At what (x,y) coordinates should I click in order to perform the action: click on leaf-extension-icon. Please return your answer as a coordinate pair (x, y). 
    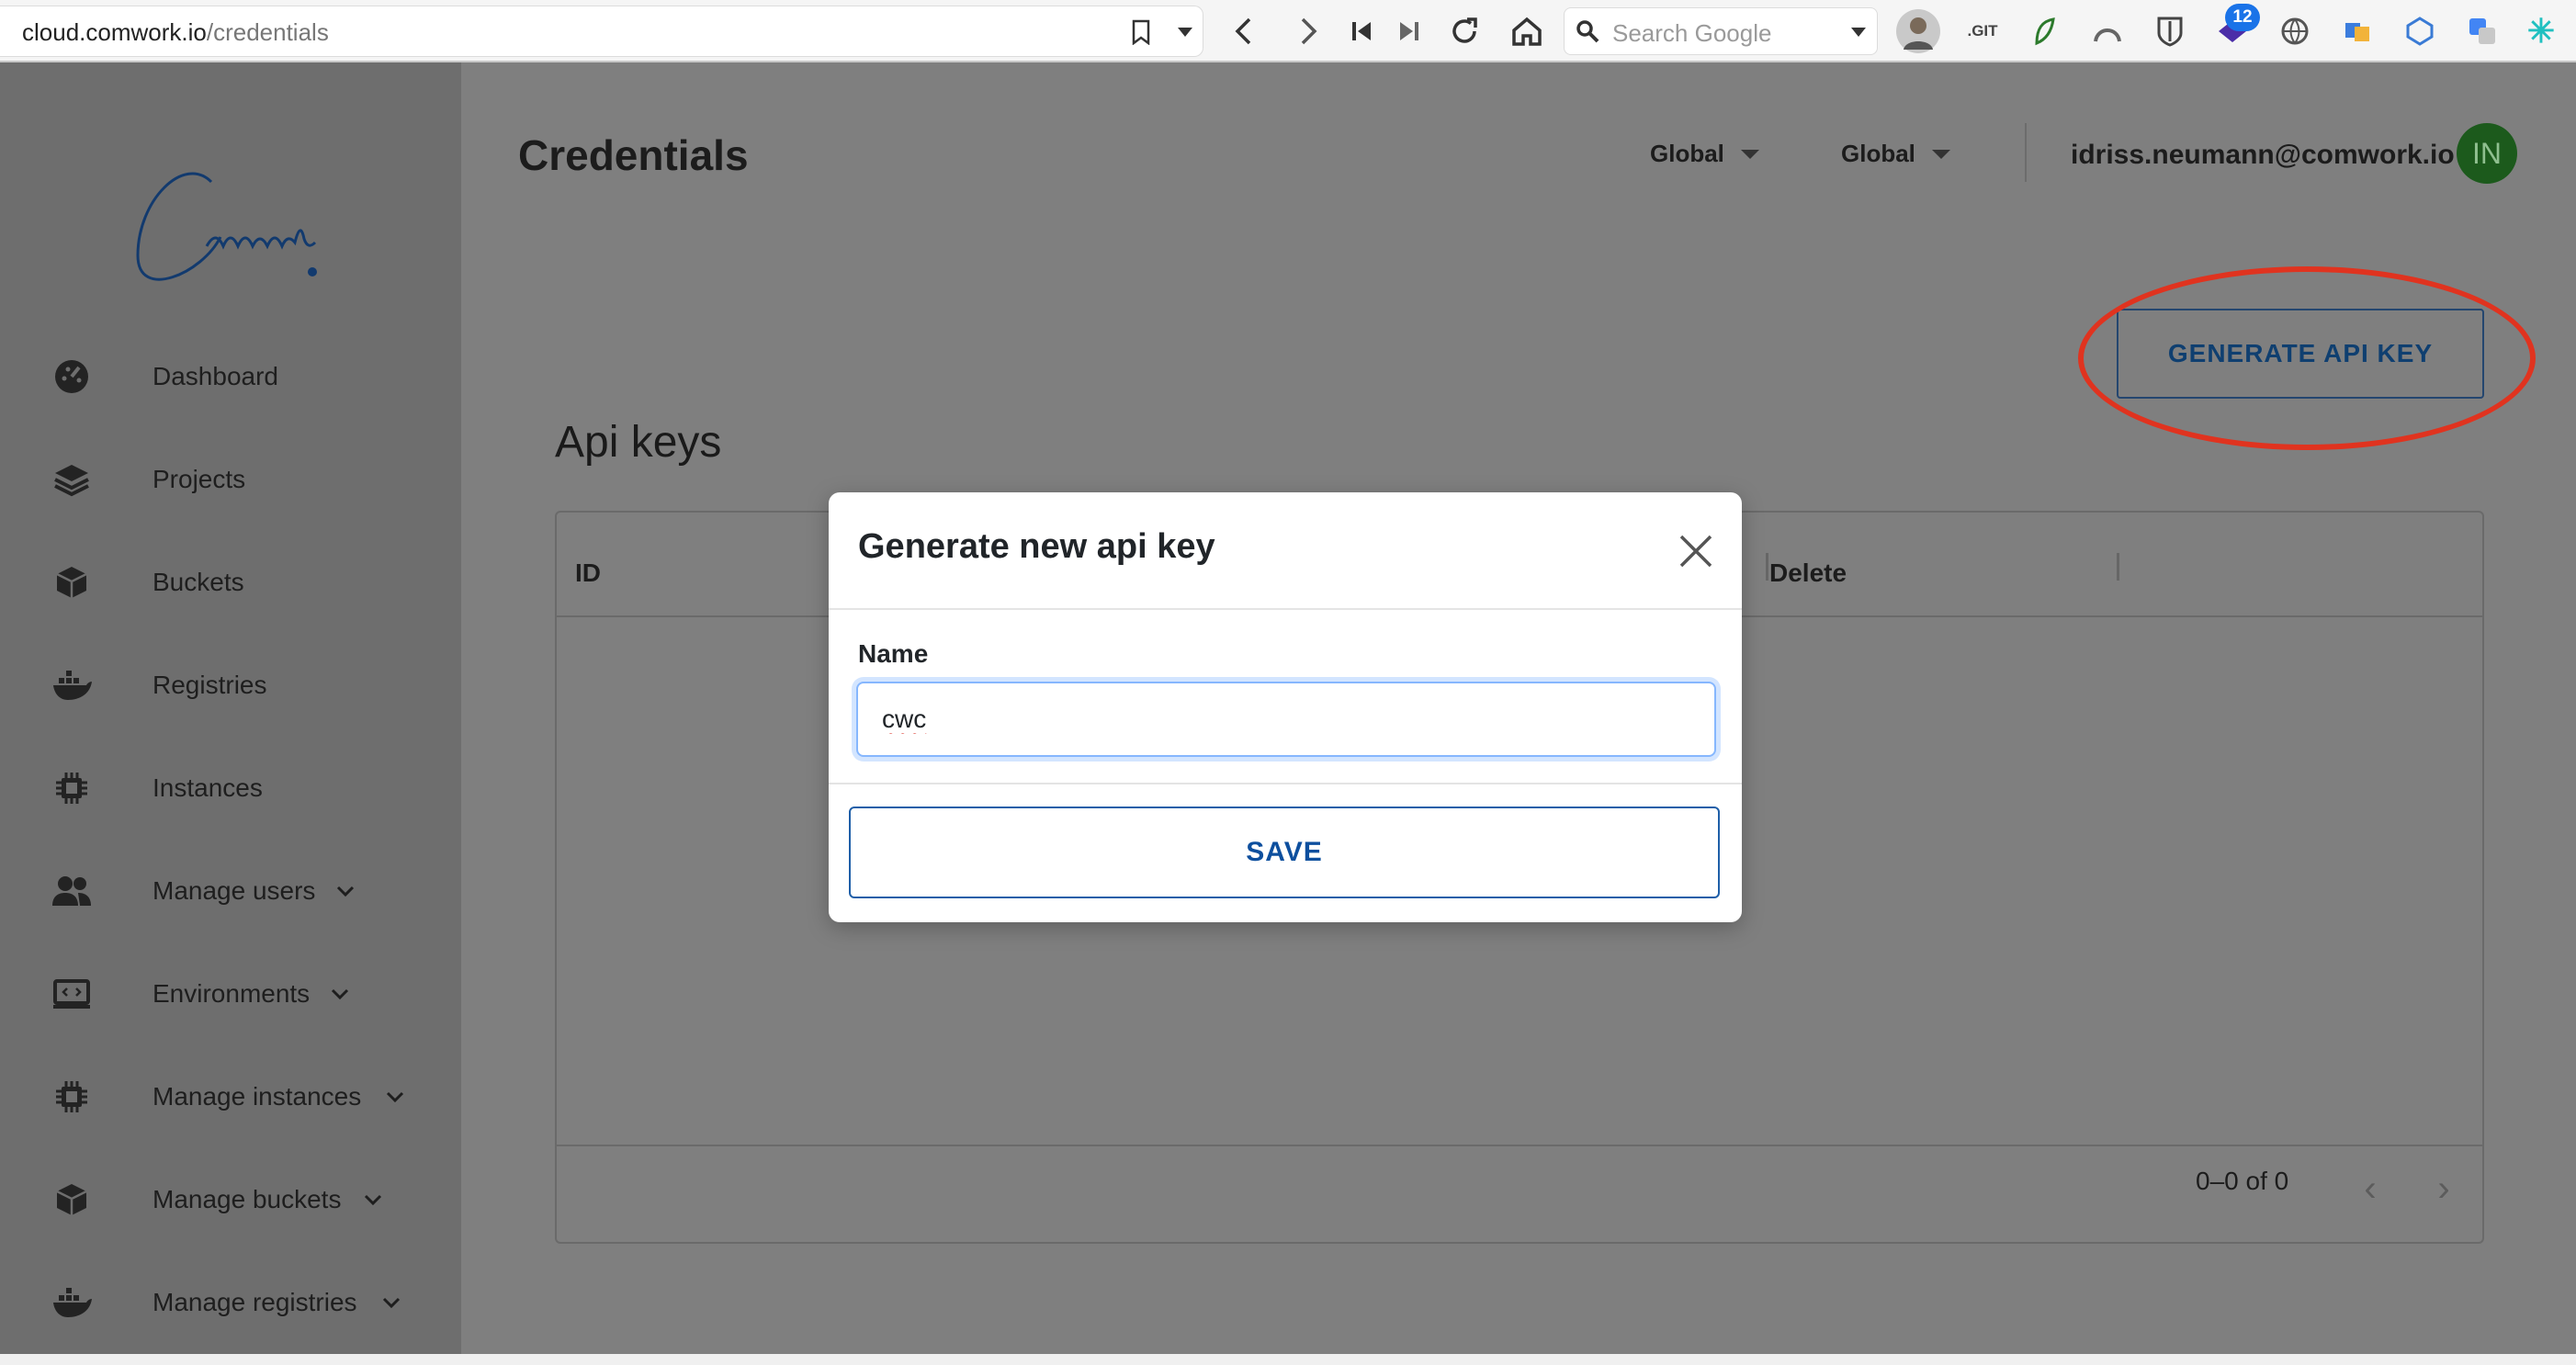
    Looking at the image, I should click on (2045, 31).